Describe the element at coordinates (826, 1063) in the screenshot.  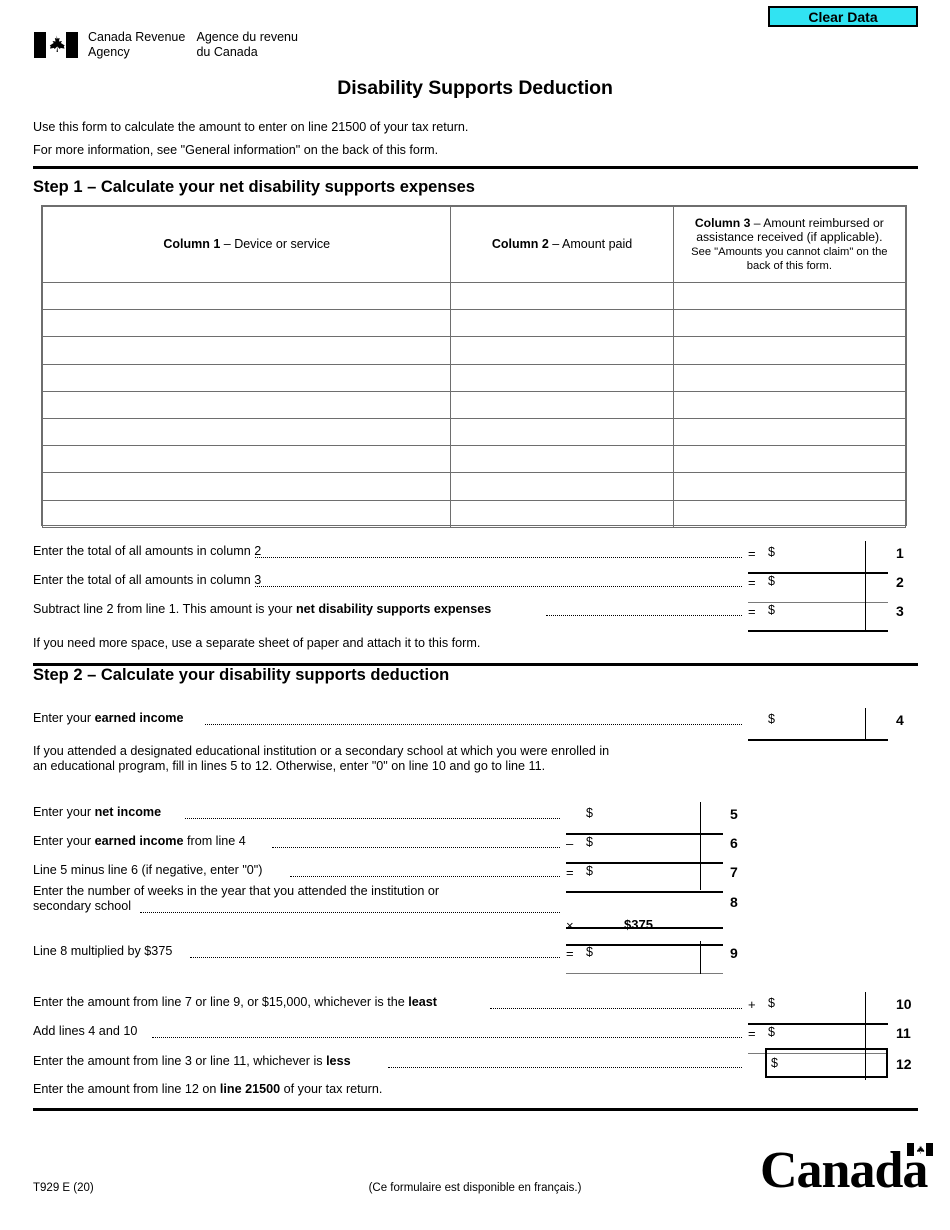
I see `line-12-box` at that location.